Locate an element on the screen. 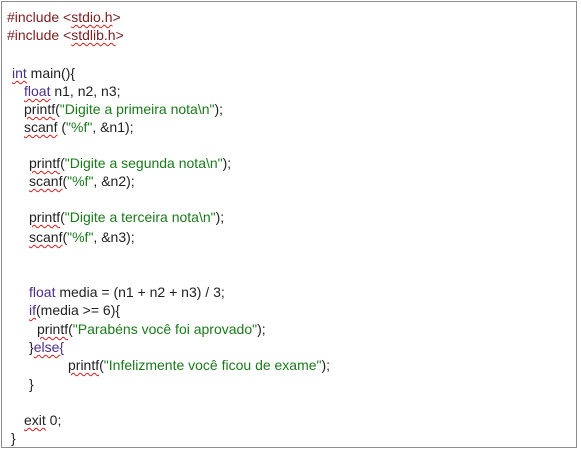 This screenshot has height=452, width=581. code-token: "Digite a segunda nota\n" is located at coordinates (143, 163).